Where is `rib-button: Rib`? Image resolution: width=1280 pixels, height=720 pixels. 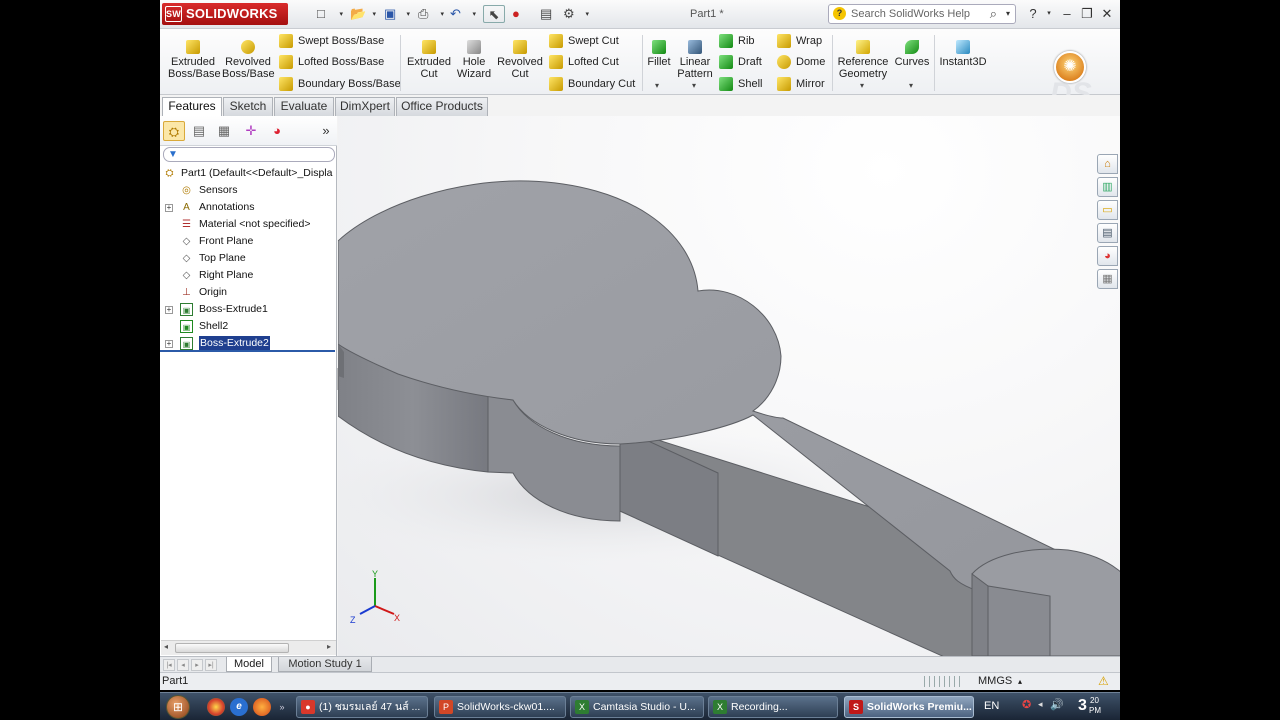
rib-button: Rib is located at coordinates (736, 41).